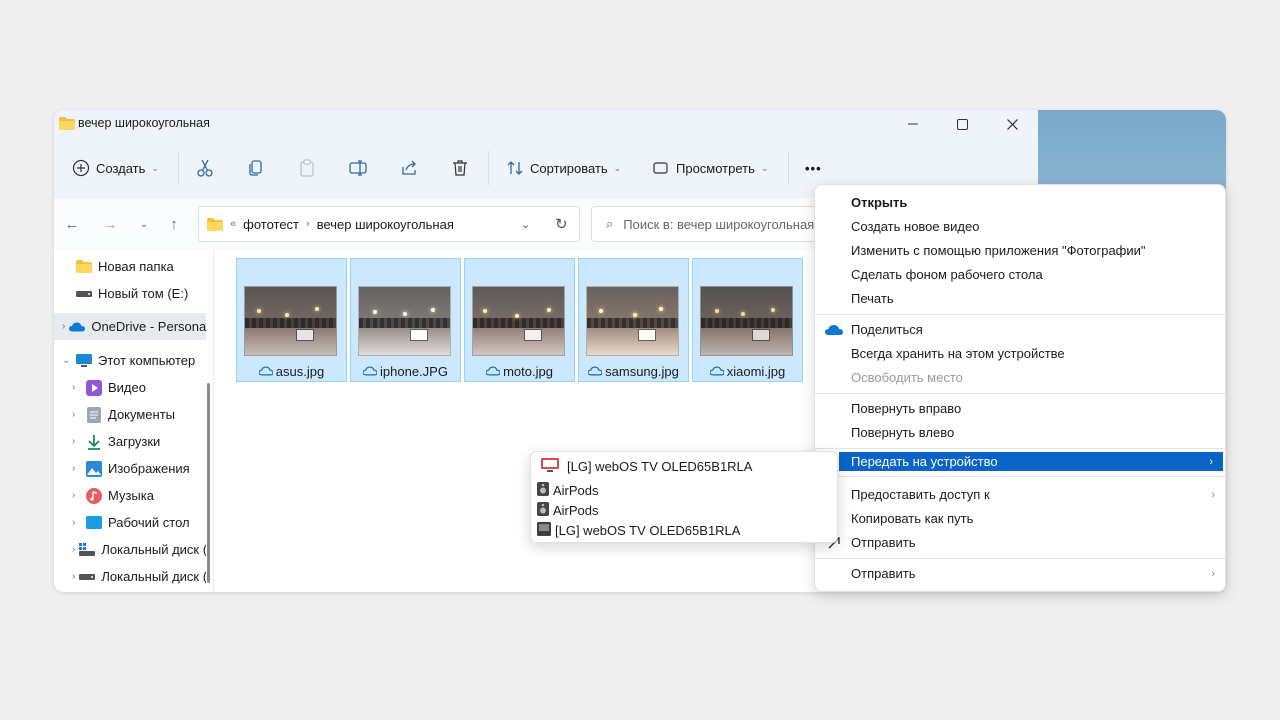 The height and width of the screenshot is (720, 1280). I want to click on breadcrumb-item: фототест, so click(271, 224).